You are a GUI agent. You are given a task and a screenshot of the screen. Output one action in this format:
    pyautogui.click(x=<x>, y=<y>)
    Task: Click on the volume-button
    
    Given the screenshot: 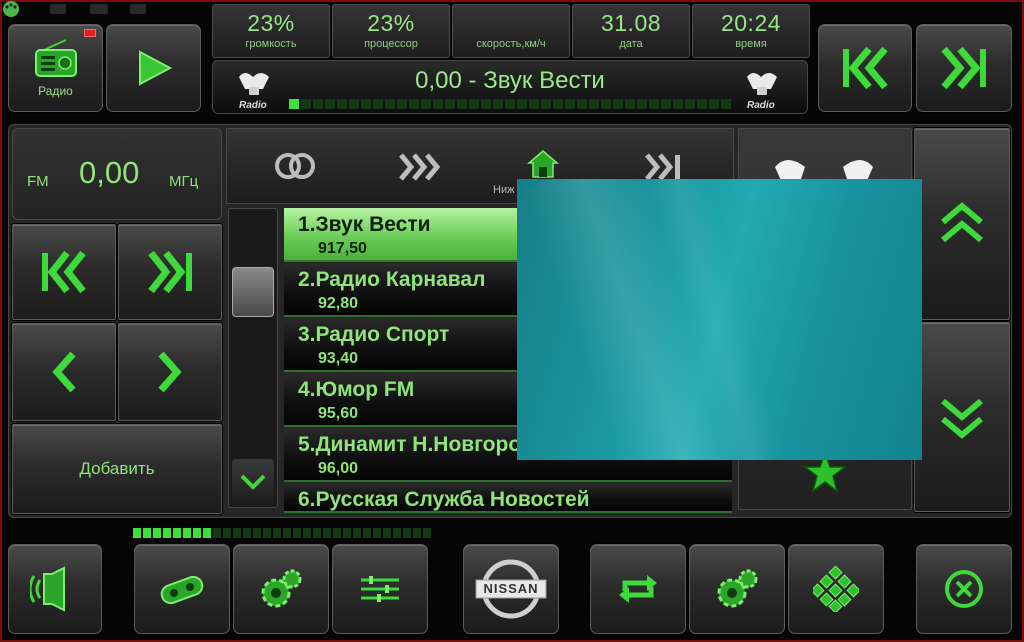 What is the action you would take?
    pyautogui.click(x=55, y=589)
    